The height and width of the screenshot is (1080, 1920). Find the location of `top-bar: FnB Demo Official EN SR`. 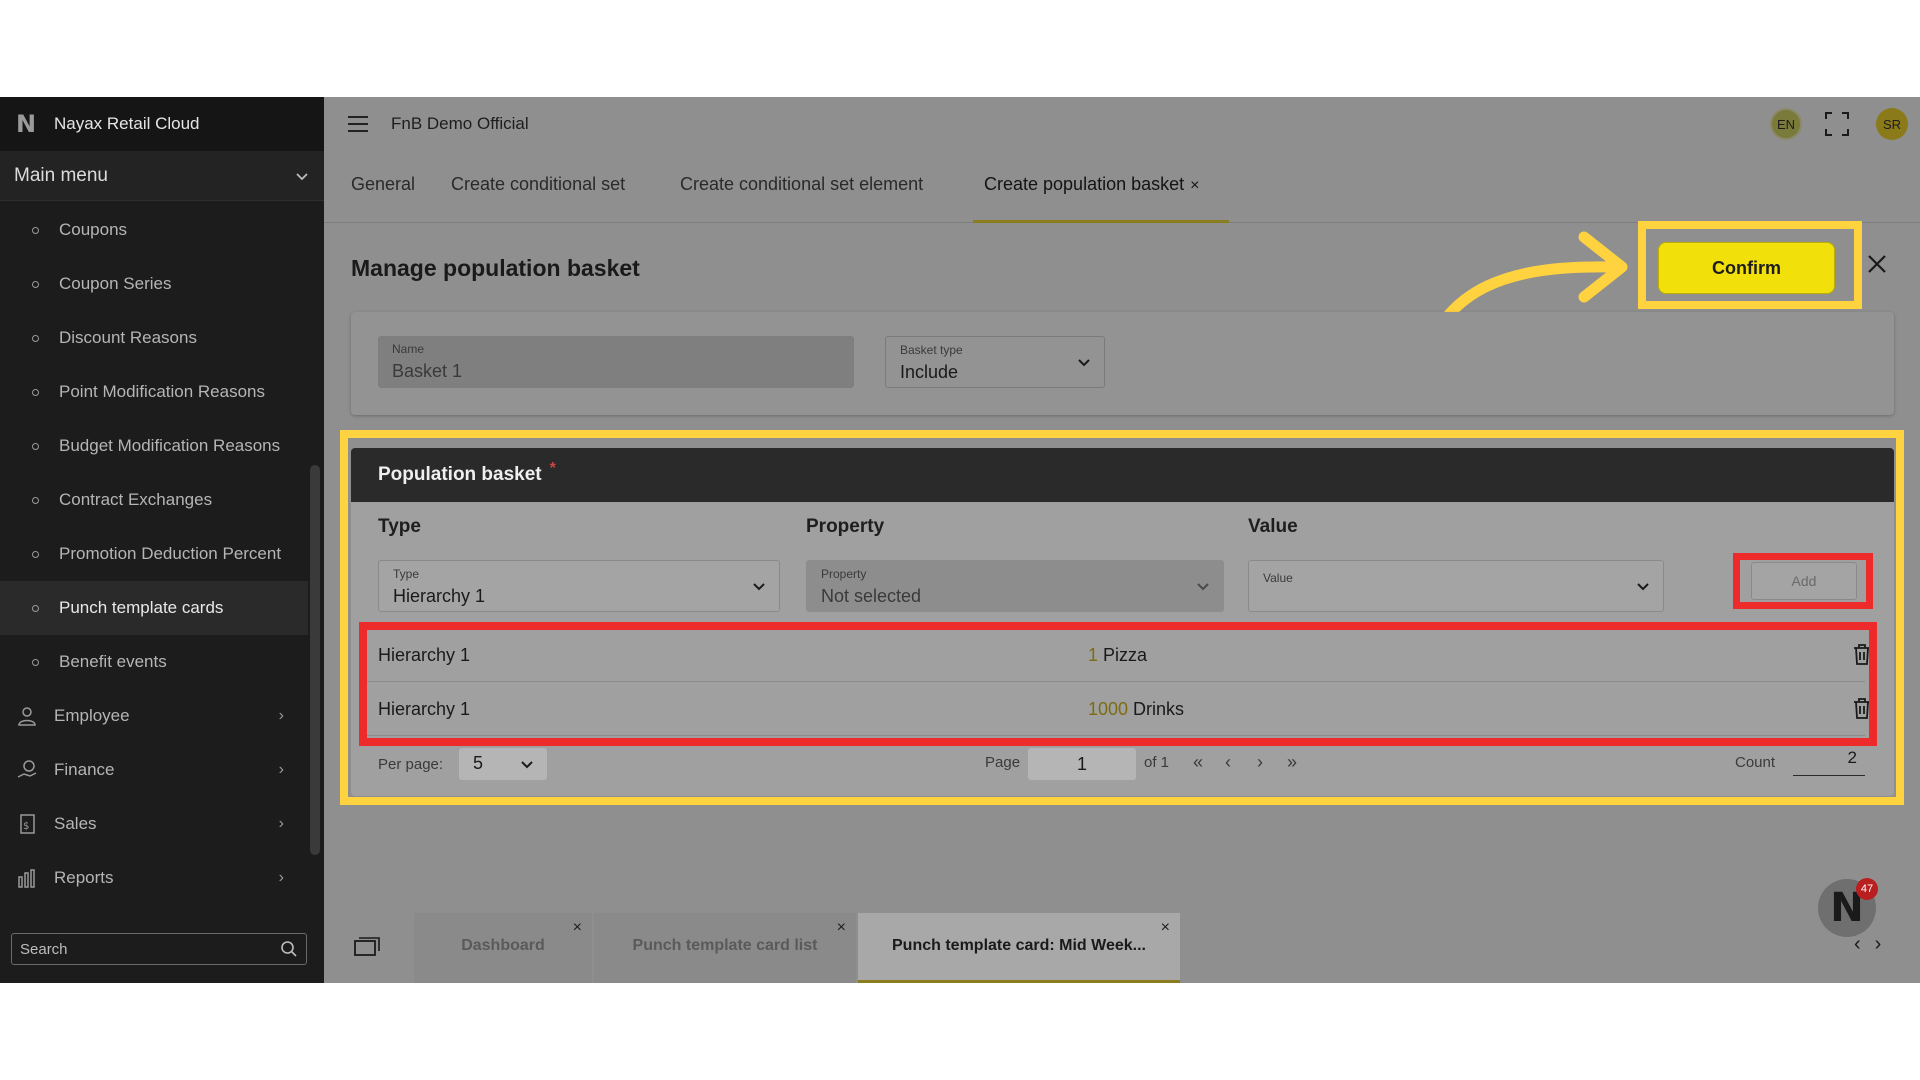

top-bar: FnB Demo Official EN SR is located at coordinates (1122, 124).